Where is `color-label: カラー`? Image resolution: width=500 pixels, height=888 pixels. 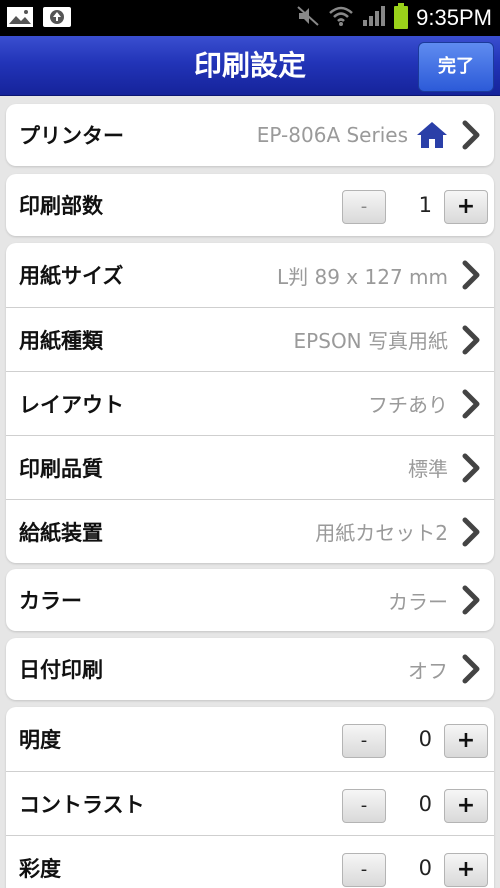
color-label: カラー is located at coordinates (50, 601).